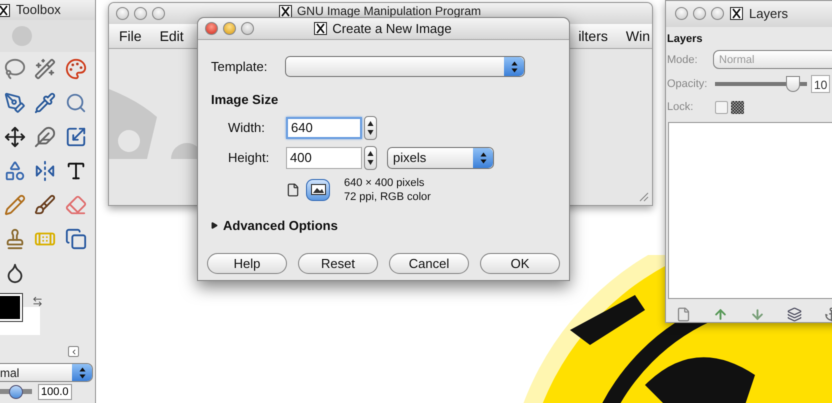 The image size is (832, 403). What do you see at coordinates (247, 127) in the screenshot?
I see `field-label: Width:` at bounding box center [247, 127].